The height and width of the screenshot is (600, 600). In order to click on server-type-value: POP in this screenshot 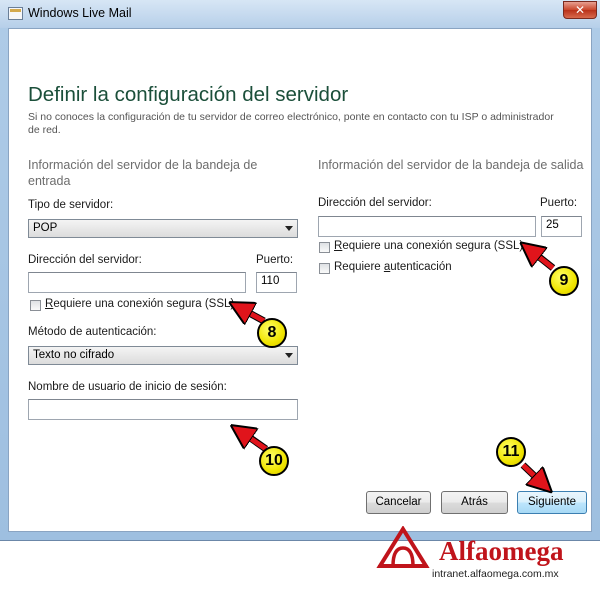, I will do `click(45, 228)`.